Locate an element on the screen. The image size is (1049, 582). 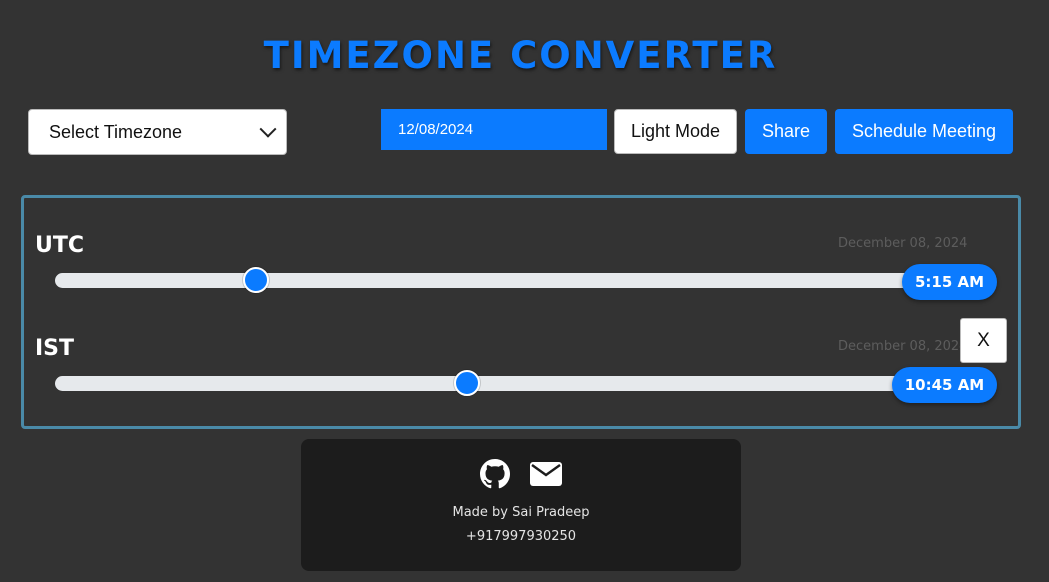
time-slider-ist is located at coordinates (512, 383).